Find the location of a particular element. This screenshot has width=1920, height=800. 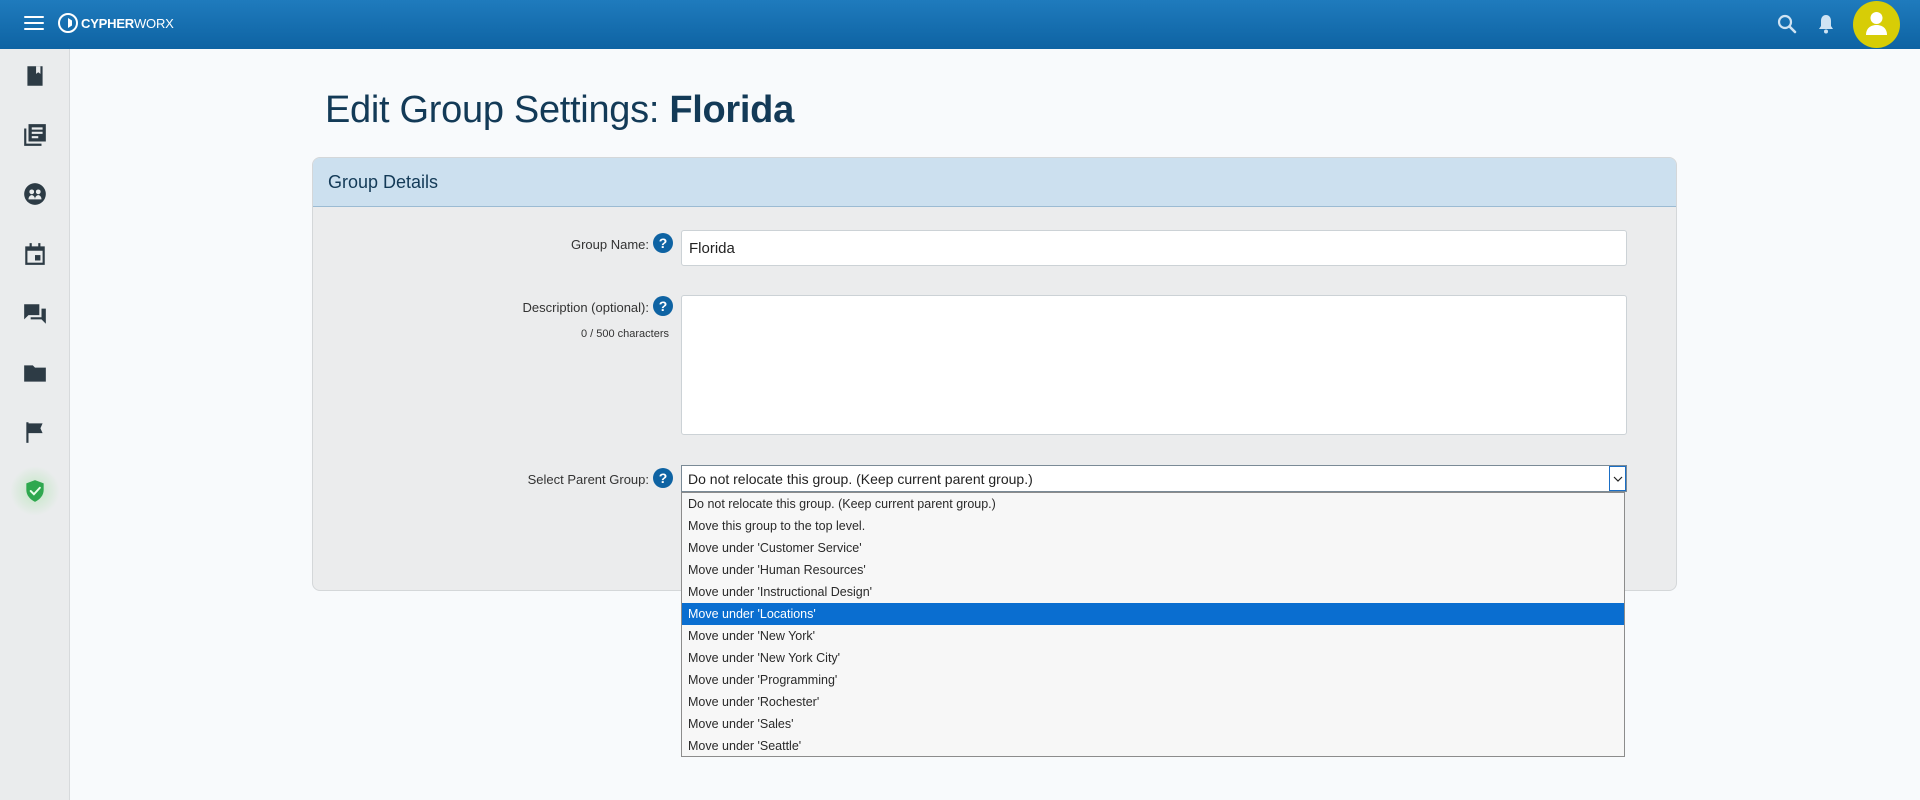

groups-icon is located at coordinates (35, 194).